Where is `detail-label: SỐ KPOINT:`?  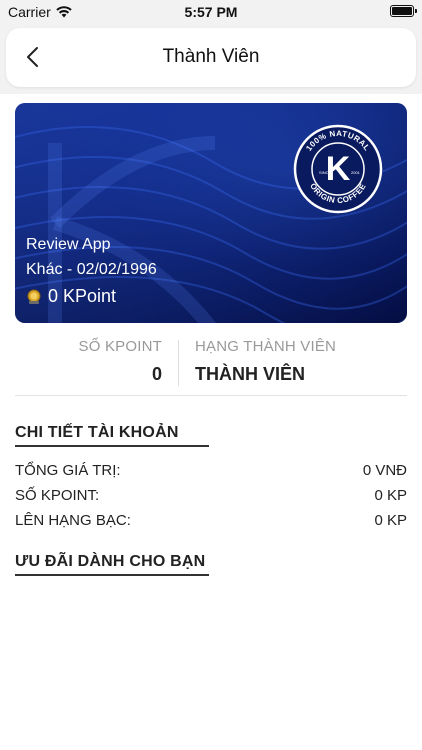 detail-label: SỐ KPOINT: is located at coordinates (57, 495).